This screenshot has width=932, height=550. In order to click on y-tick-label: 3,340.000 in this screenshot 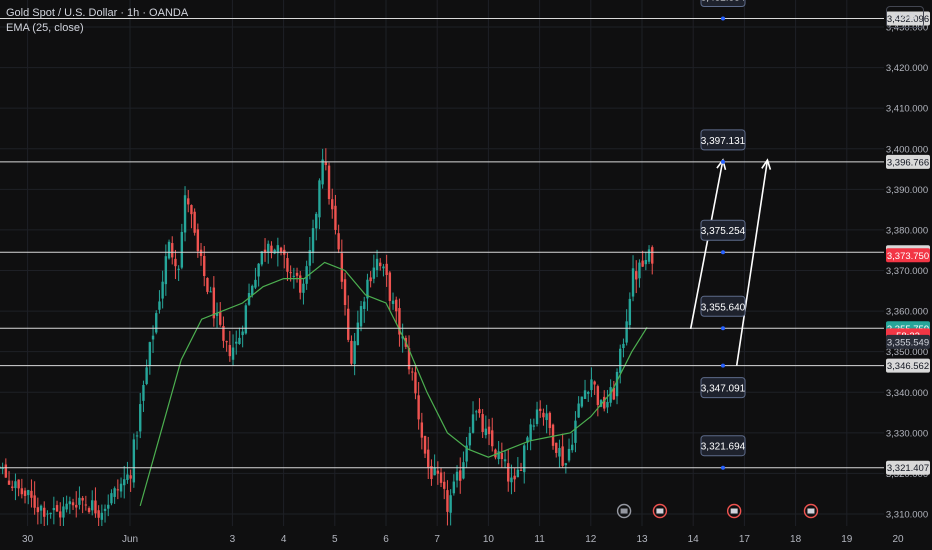, I will do `click(907, 393)`.